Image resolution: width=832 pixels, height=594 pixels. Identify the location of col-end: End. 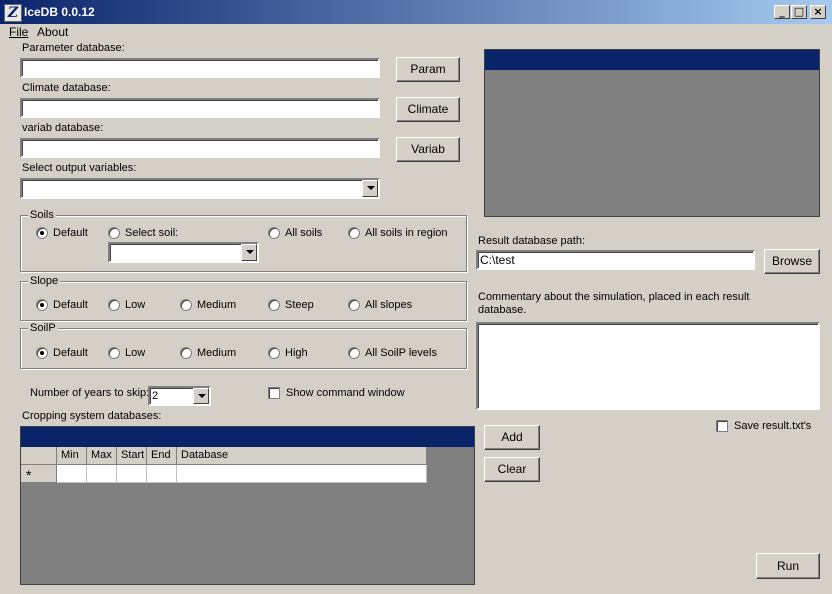
(162, 456).